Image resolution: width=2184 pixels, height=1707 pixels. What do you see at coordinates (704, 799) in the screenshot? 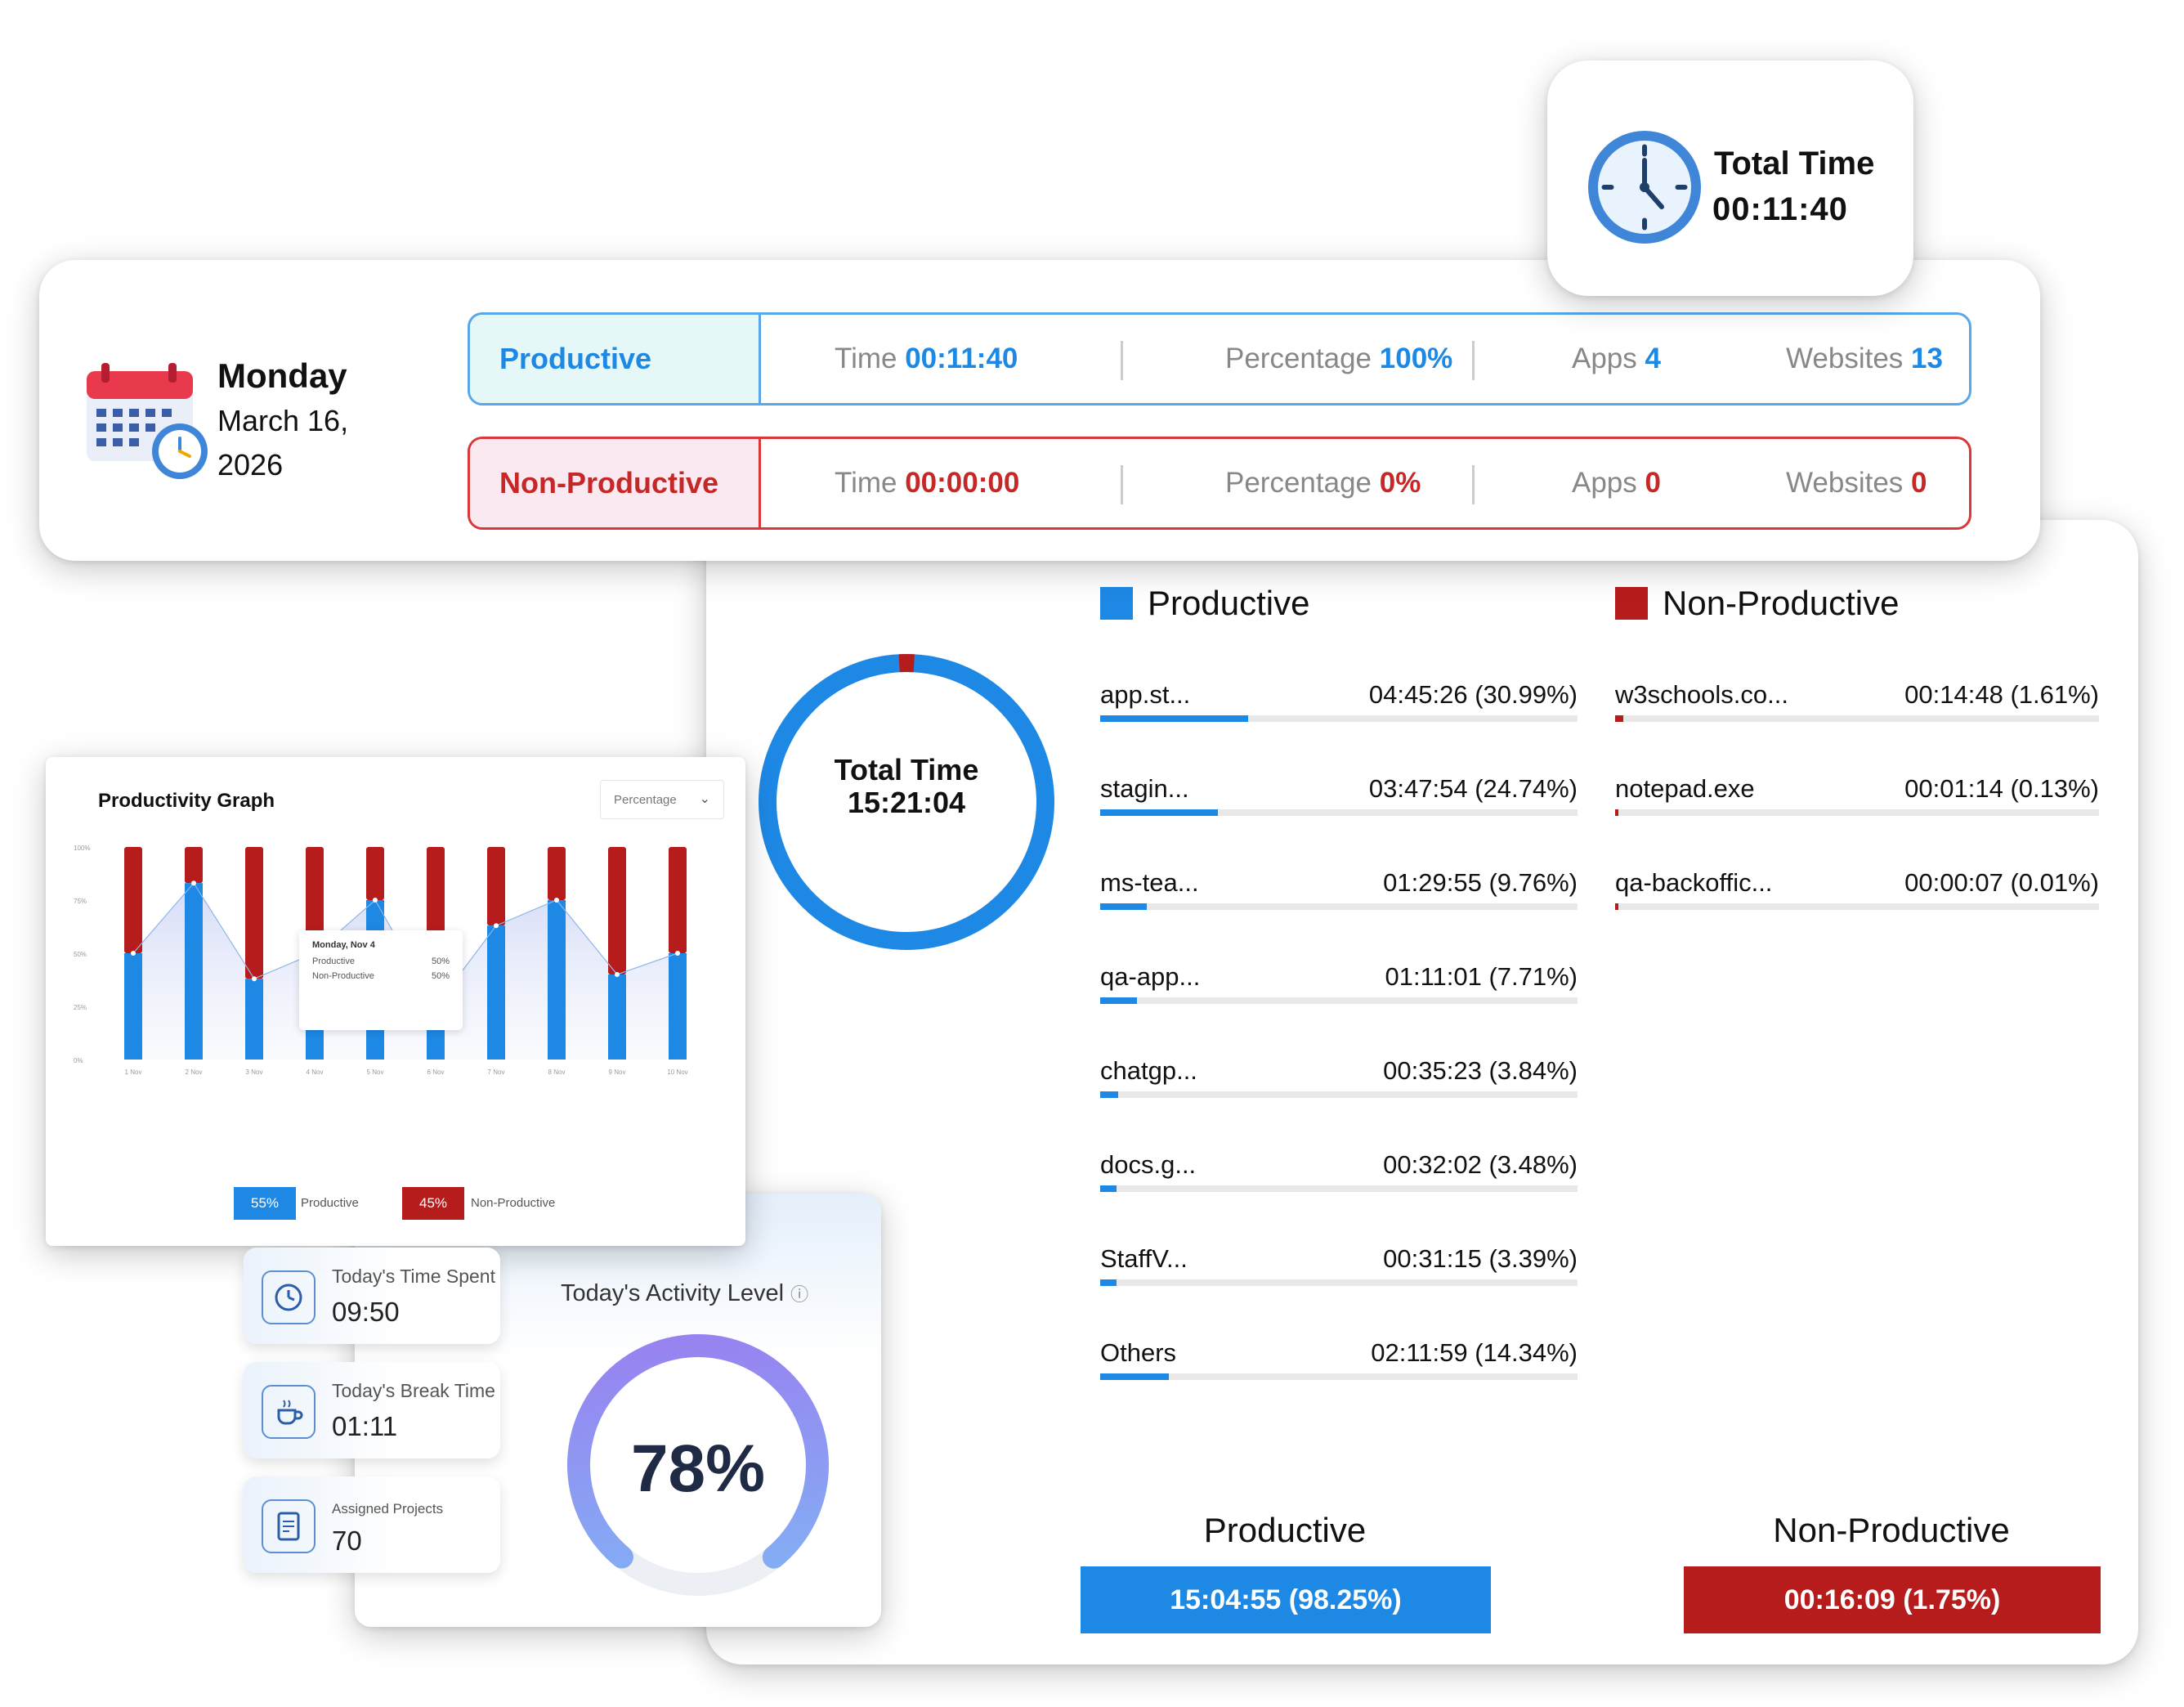
I see `chevron-down-icon: ⌄` at bounding box center [704, 799].